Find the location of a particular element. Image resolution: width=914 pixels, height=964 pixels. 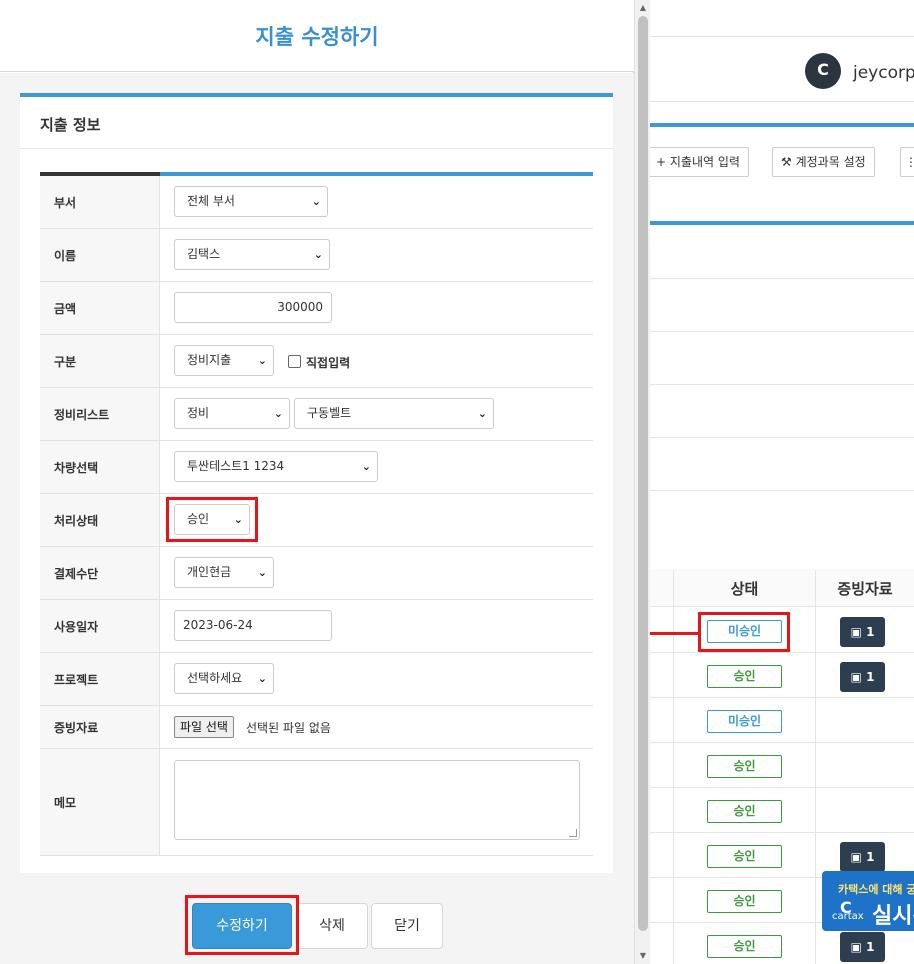

ad-big-text: 실시간 is located at coordinates (893, 916).